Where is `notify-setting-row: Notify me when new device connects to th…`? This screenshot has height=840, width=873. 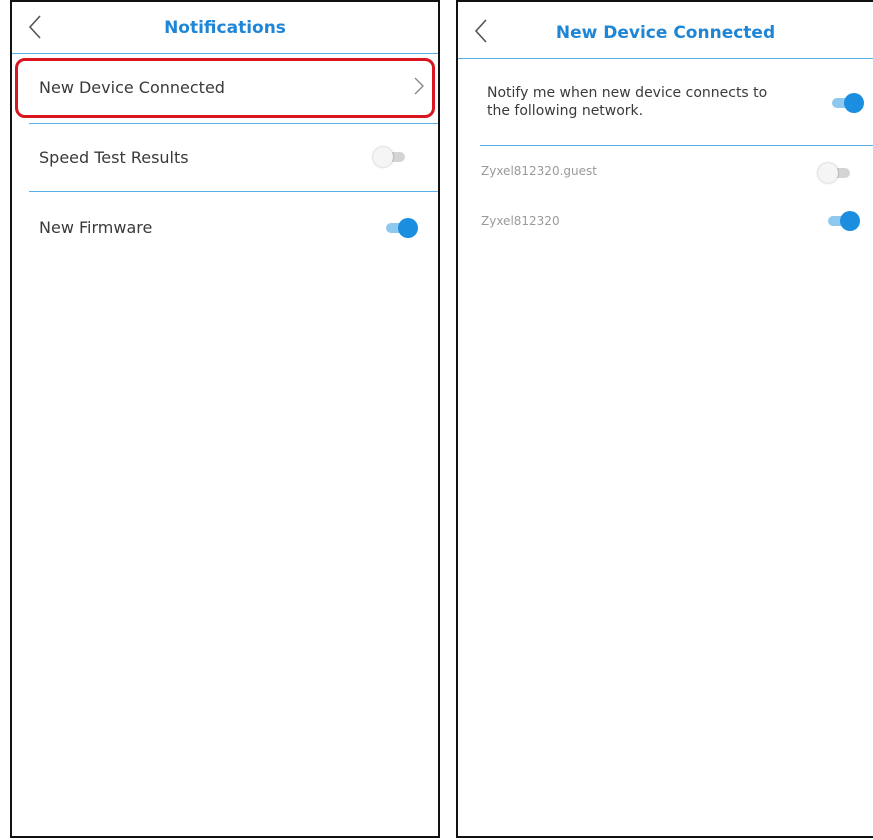
notify-setting-row: Notify me when new device connects to th… is located at coordinates (665, 102).